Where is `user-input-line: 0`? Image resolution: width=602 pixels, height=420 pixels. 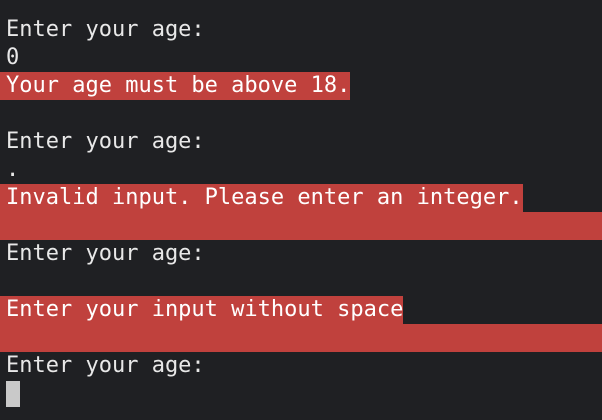
user-input-line: 0 is located at coordinates (13, 57).